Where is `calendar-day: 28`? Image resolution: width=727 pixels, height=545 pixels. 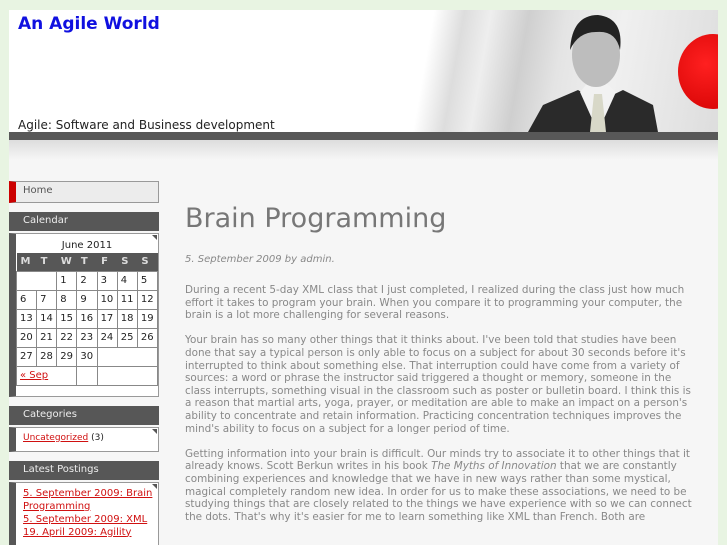
calendar-day: 28 is located at coordinates (47, 356).